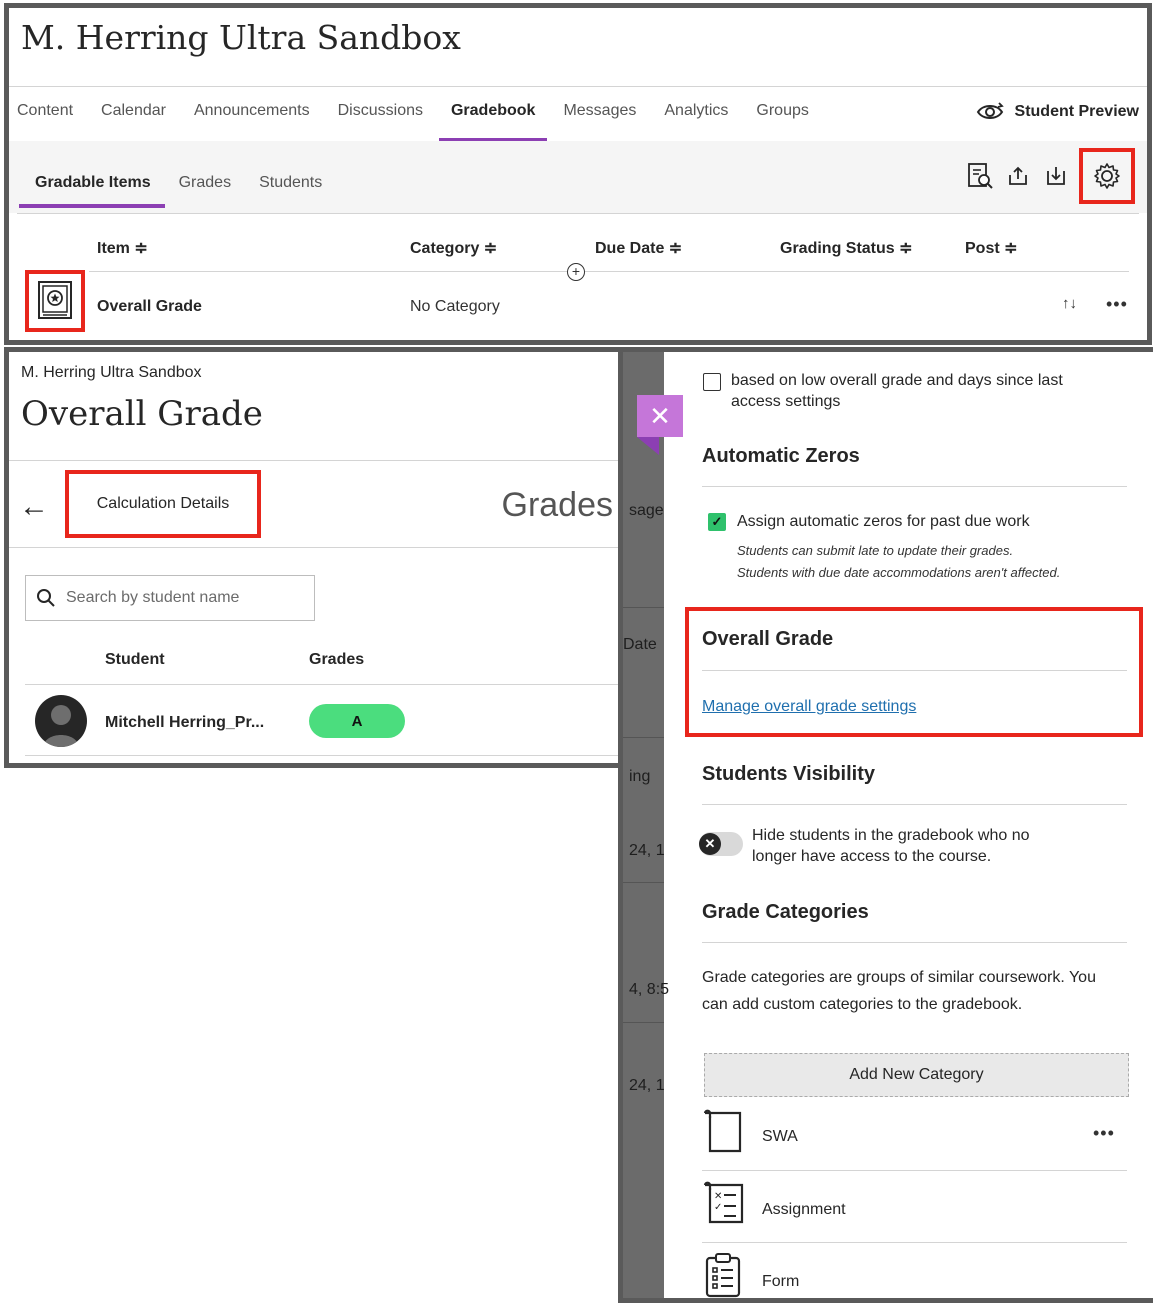 The height and width of the screenshot is (1303, 1153). What do you see at coordinates (149, 307) in the screenshot?
I see `overall-grade-item: Overall Grade` at bounding box center [149, 307].